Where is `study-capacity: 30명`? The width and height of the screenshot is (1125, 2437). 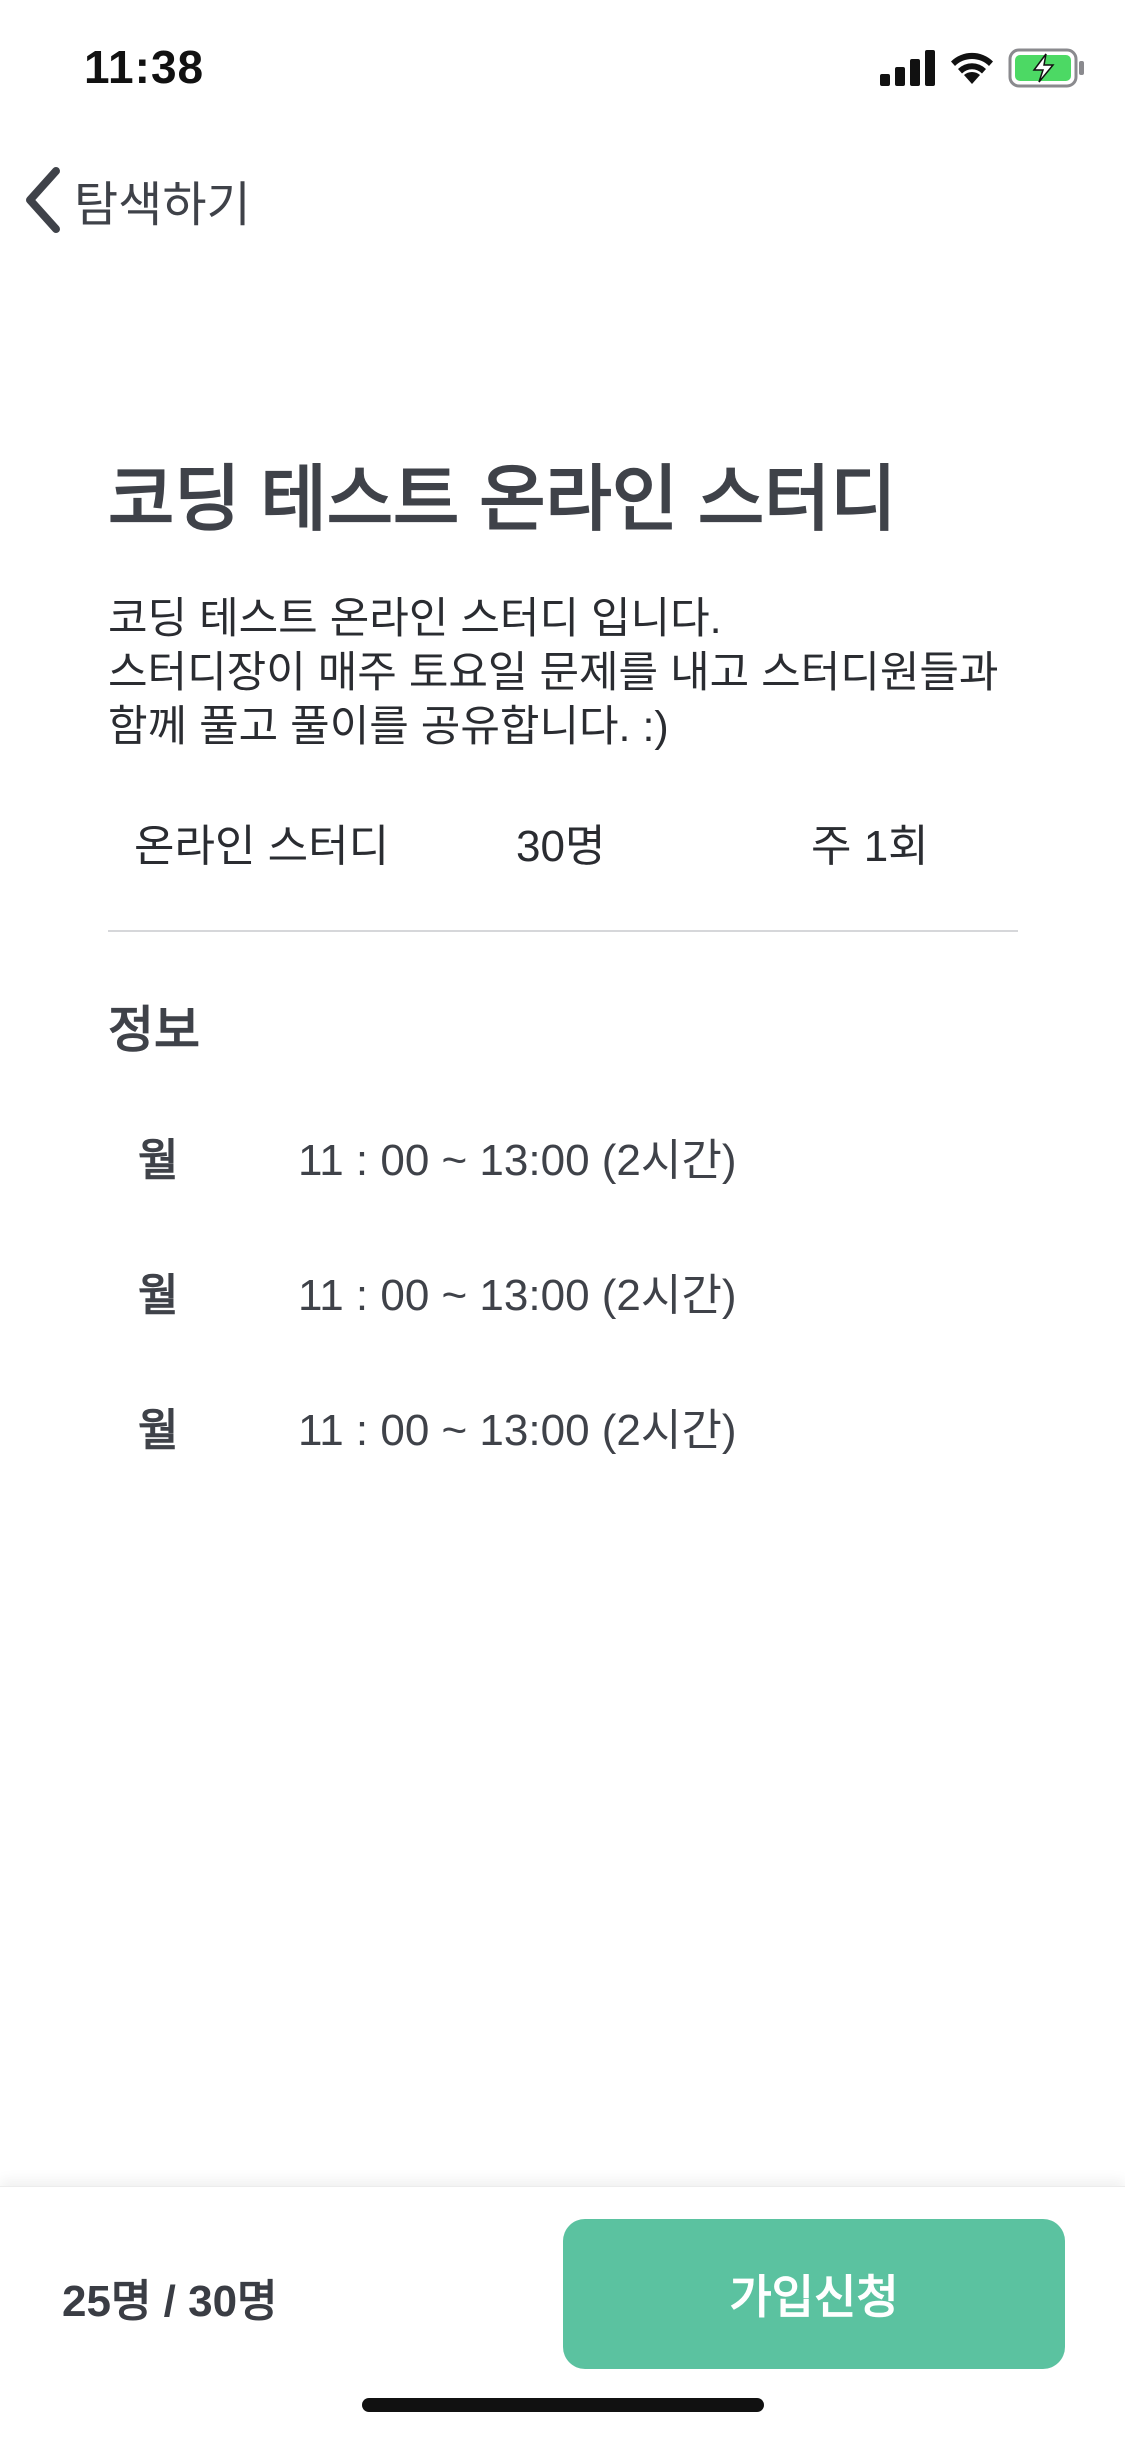 study-capacity: 30명 is located at coordinates (561, 846).